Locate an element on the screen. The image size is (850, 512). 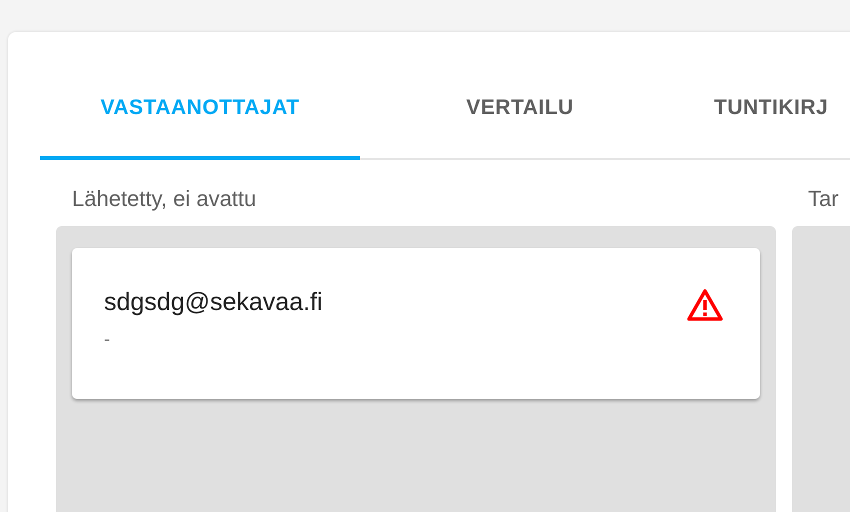
recipient-email: sdgsdg@sekavaa.fi is located at coordinates (213, 302).